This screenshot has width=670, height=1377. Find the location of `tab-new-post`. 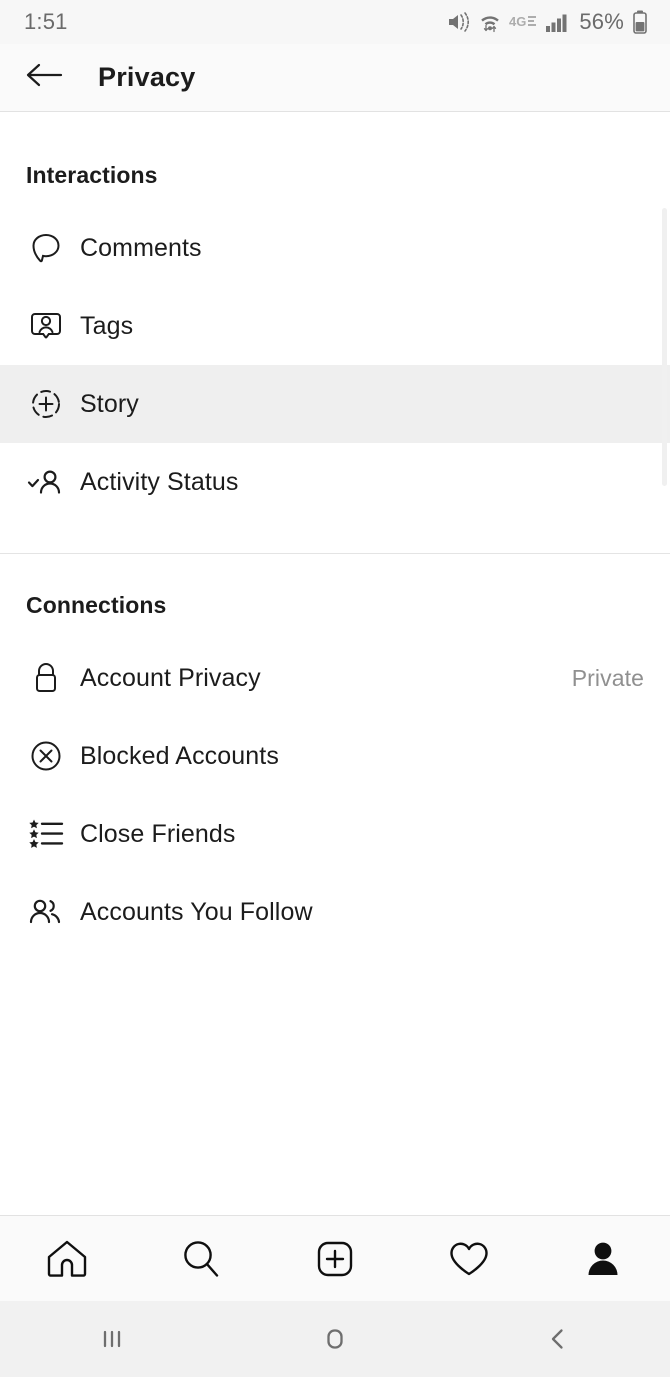

tab-new-post is located at coordinates (335, 1258).